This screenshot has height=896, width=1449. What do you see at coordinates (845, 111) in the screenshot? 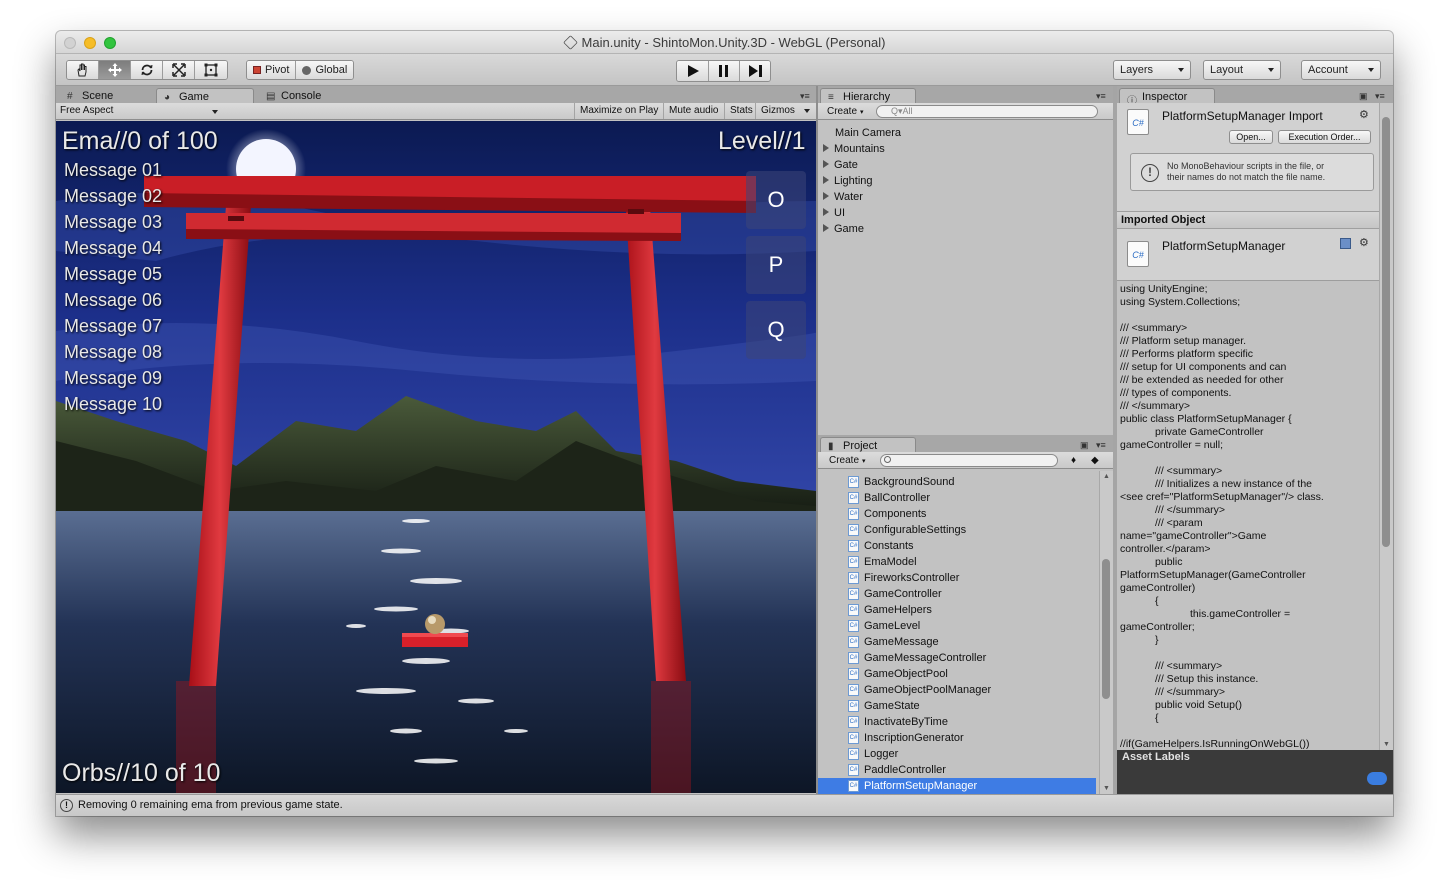
I see `hierarchy-create-dropdown: Create ▾` at bounding box center [845, 111].